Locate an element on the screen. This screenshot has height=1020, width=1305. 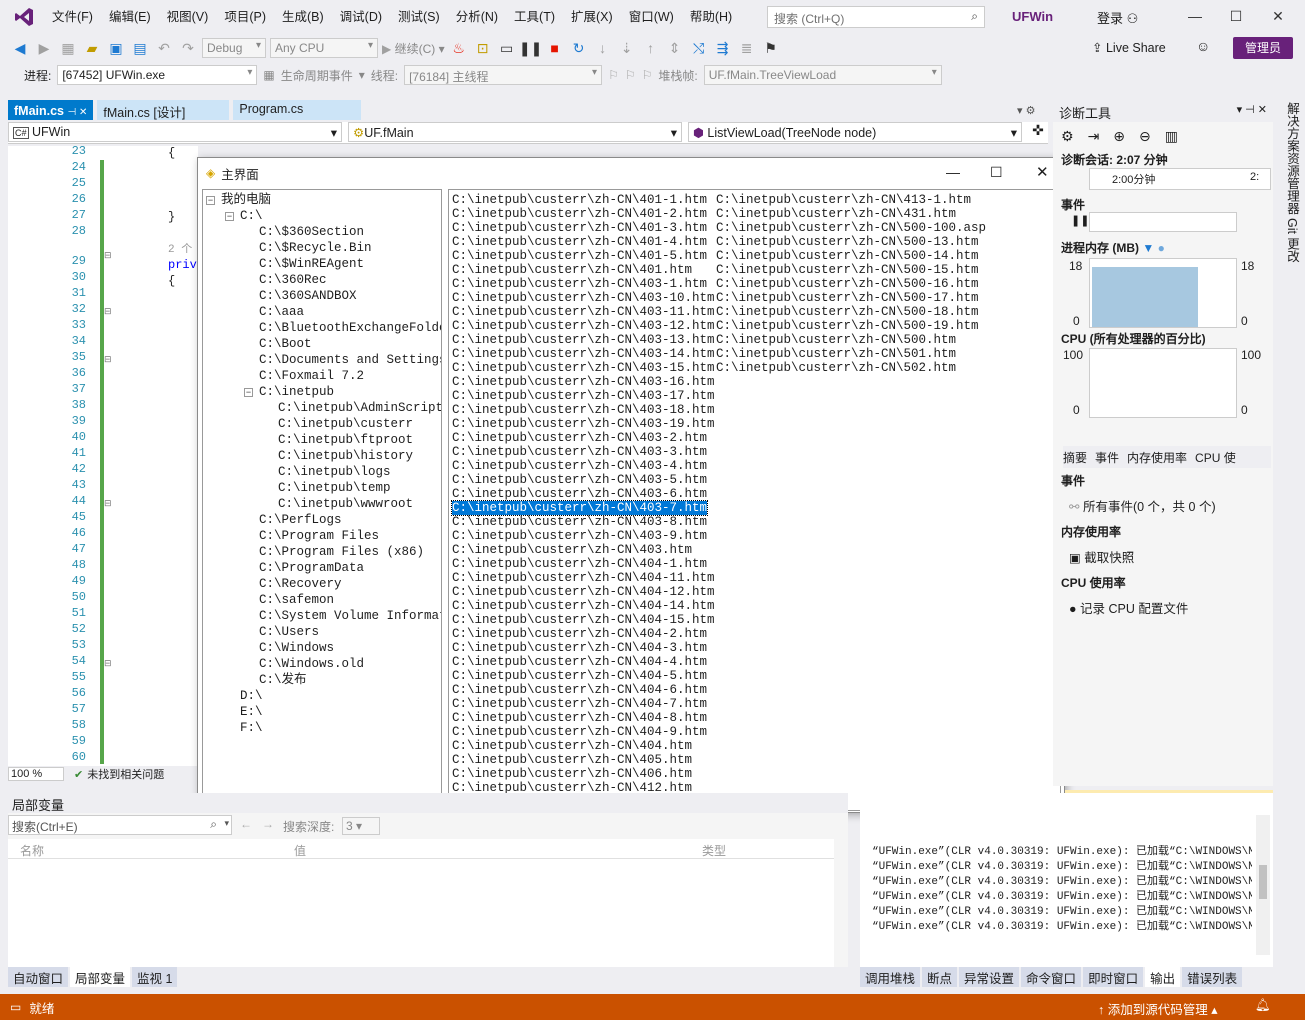
file-list-item: C:\inetpub\custerr\zh-CN\404-6.htm is located at coordinates (579, 690).